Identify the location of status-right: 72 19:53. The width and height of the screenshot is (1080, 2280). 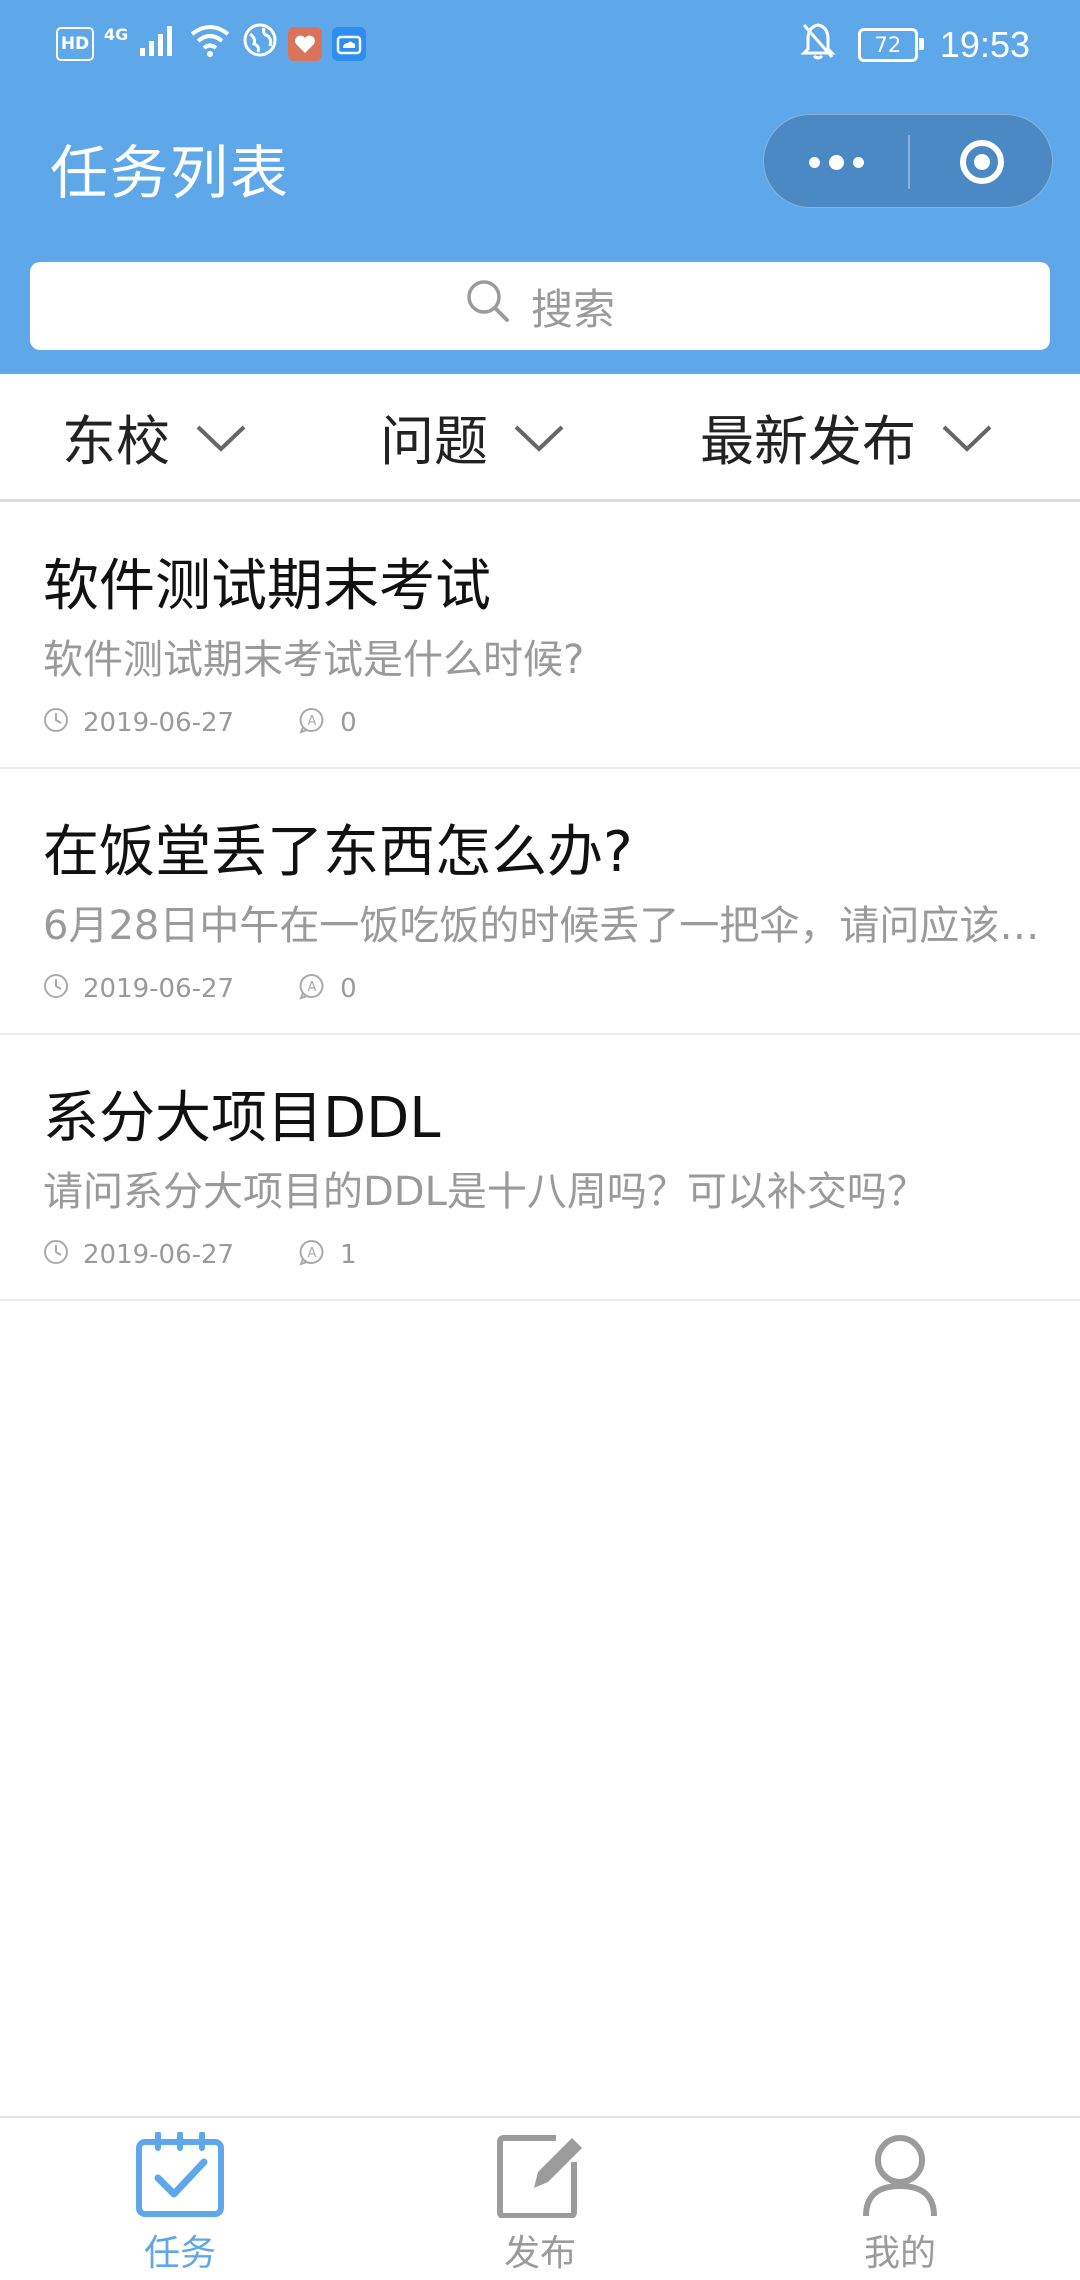
(915, 45).